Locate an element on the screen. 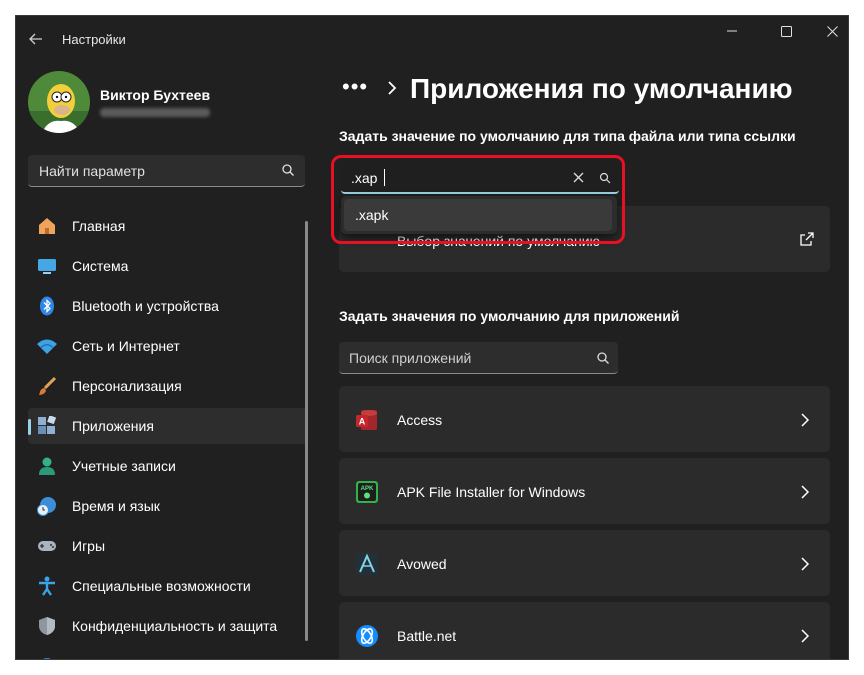 This screenshot has height=675, width=864. shield-icon is located at coordinates (47, 626).